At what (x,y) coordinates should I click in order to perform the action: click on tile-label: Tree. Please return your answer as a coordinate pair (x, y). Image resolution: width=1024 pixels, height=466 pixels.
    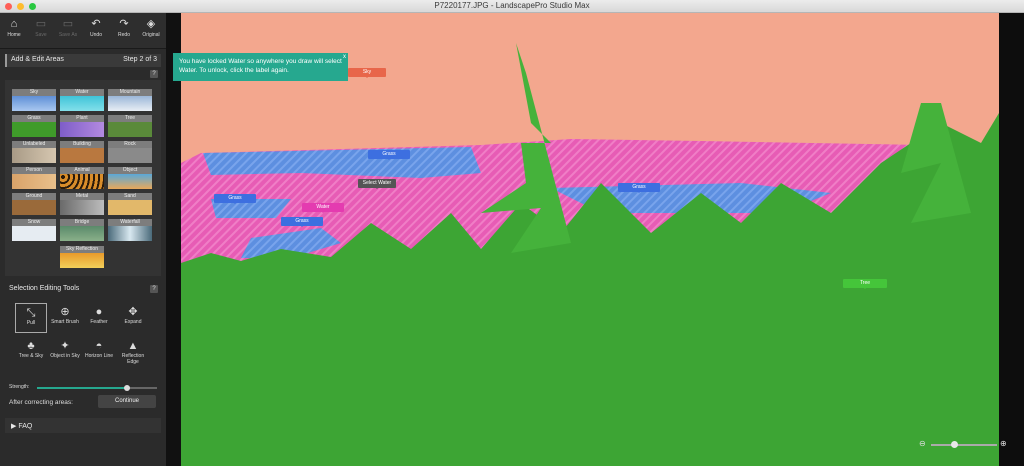
    Looking at the image, I should click on (130, 118).